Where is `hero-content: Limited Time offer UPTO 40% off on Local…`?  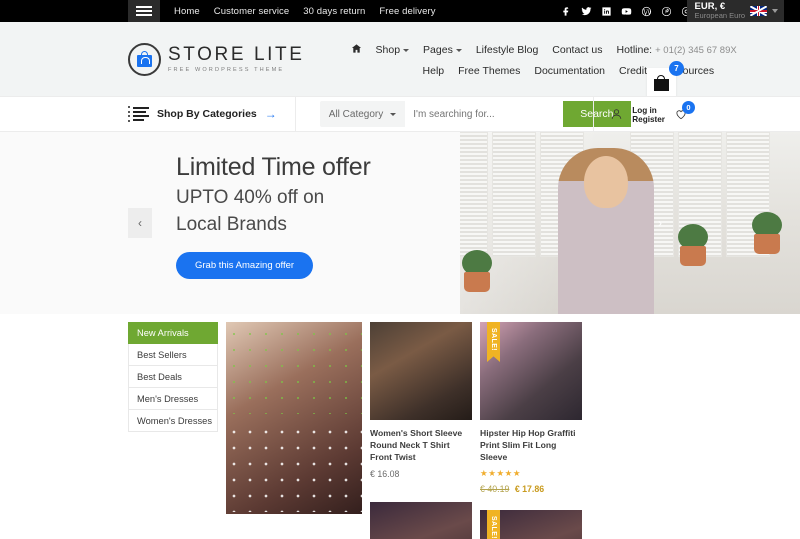 hero-content: Limited Time offer UPTO 40% off on Local… is located at coordinates (273, 215).